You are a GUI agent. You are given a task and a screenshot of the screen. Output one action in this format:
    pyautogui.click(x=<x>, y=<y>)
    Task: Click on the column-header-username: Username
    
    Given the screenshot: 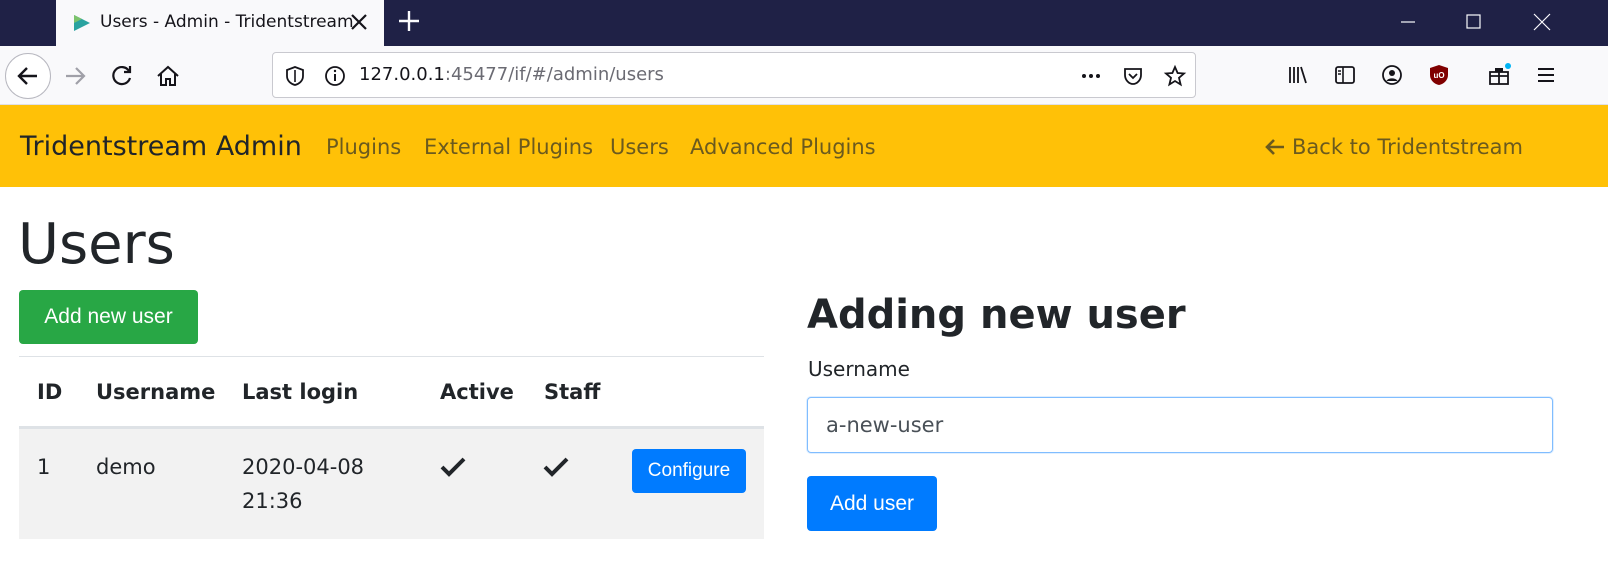 What is the action you would take?
    pyautogui.click(x=156, y=392)
    